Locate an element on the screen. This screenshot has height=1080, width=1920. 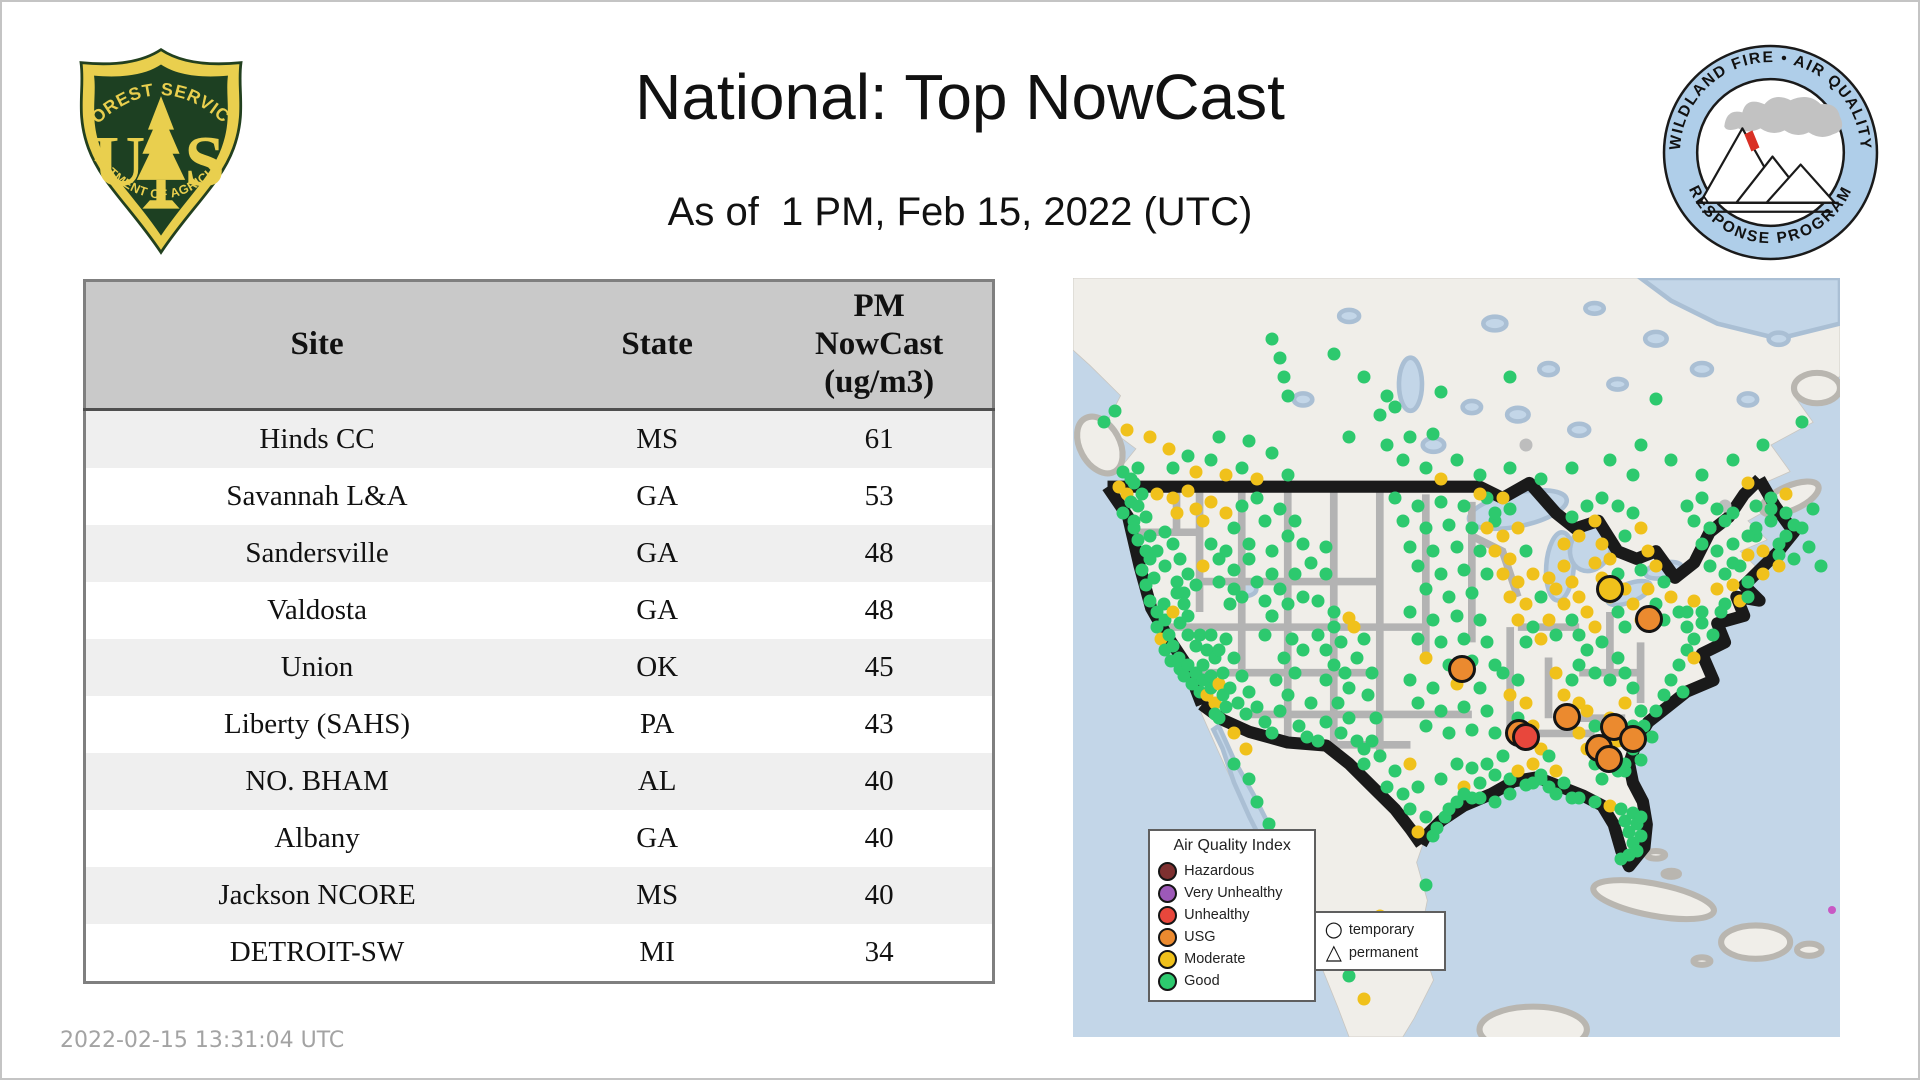
shape-legend-permanent: △ permanent is located at coordinates (1372, 952).